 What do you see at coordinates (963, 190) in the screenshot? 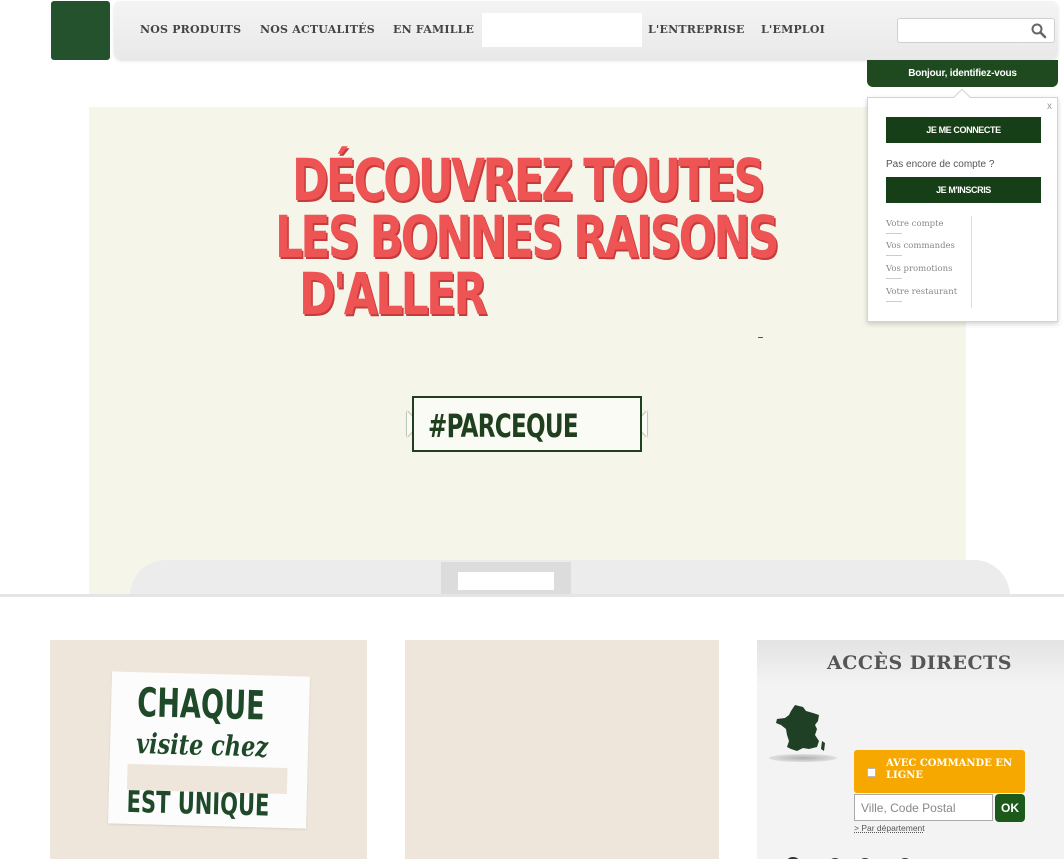
I see `register-button: JE M'INSCRIS` at bounding box center [963, 190].